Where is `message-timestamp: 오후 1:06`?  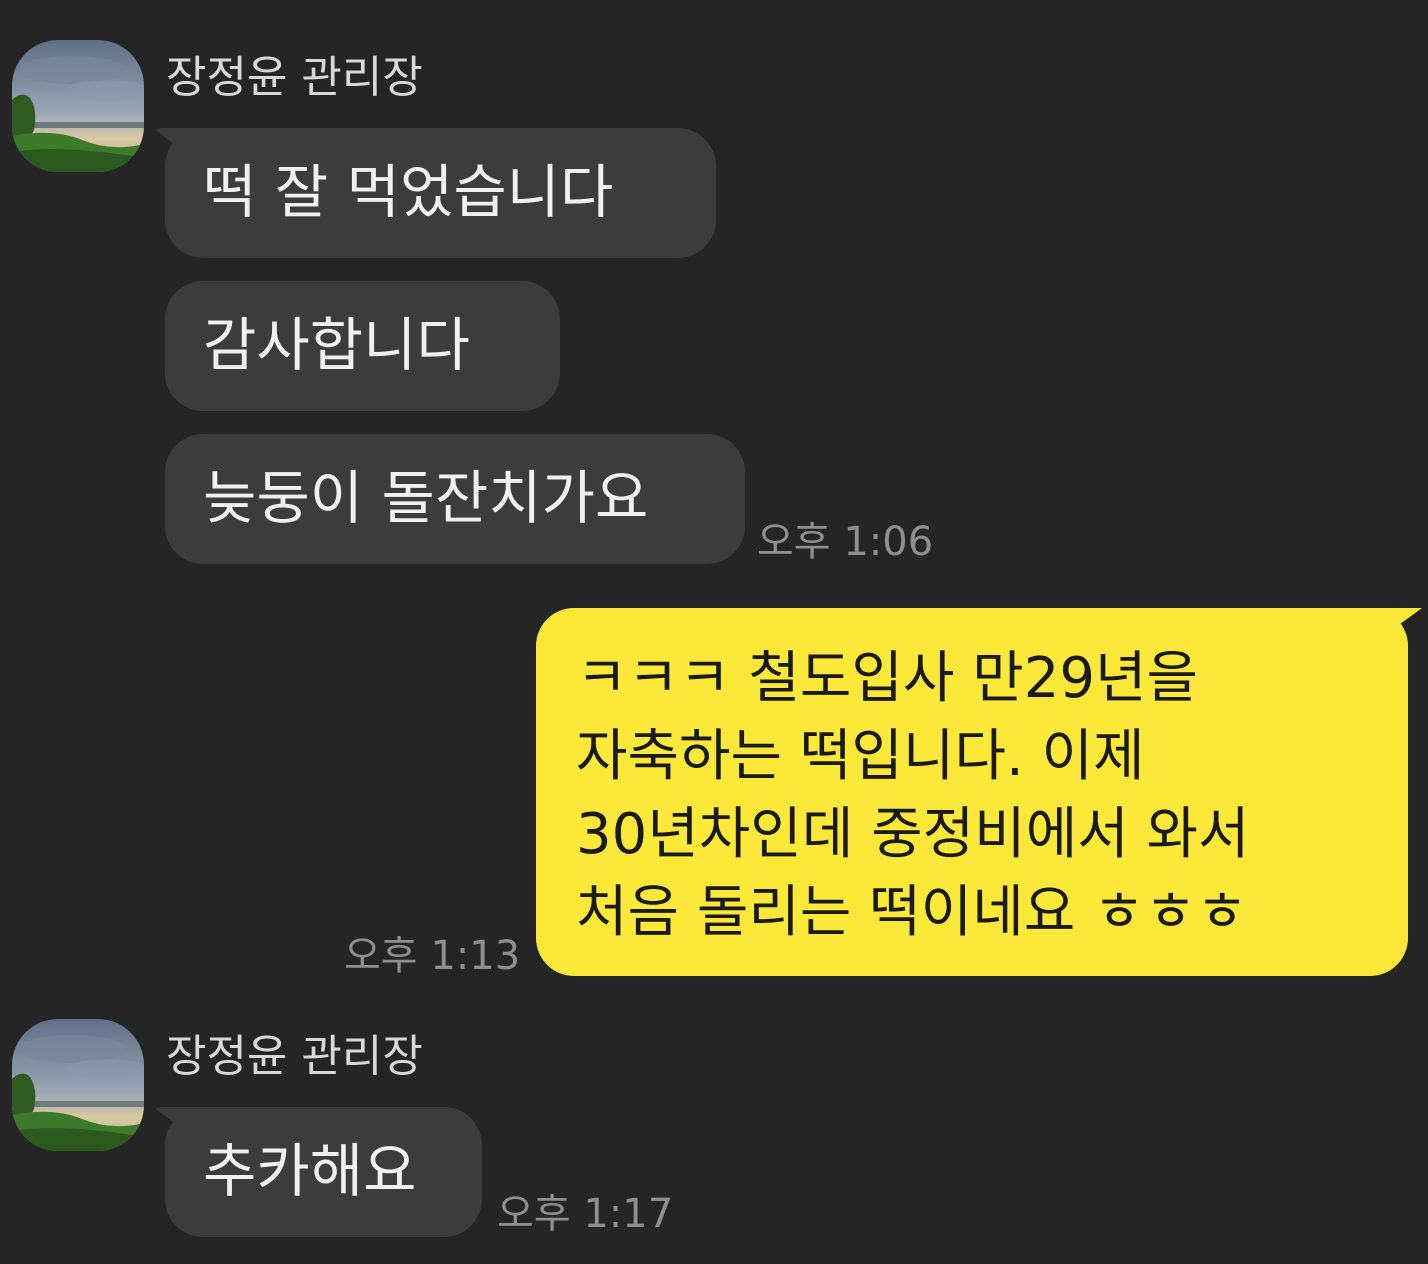 message-timestamp: 오후 1:06 is located at coordinates (845, 542).